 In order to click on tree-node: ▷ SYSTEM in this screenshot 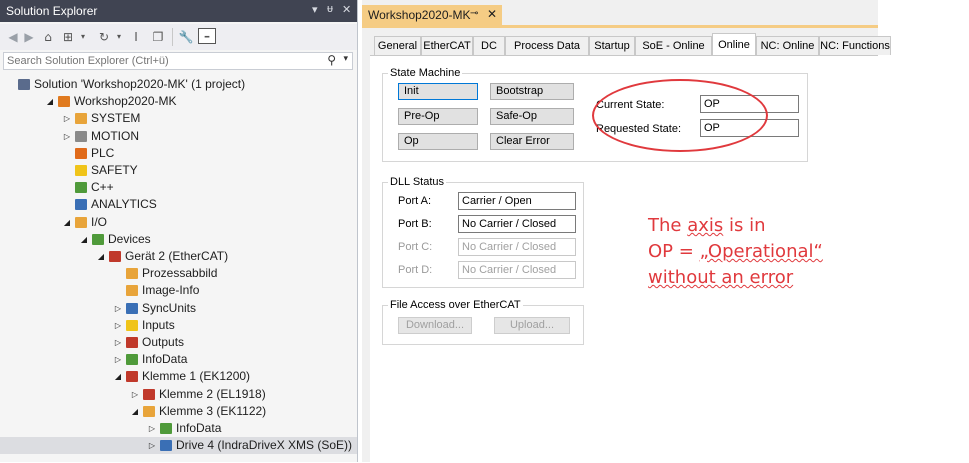, I will do `click(178, 118)`.